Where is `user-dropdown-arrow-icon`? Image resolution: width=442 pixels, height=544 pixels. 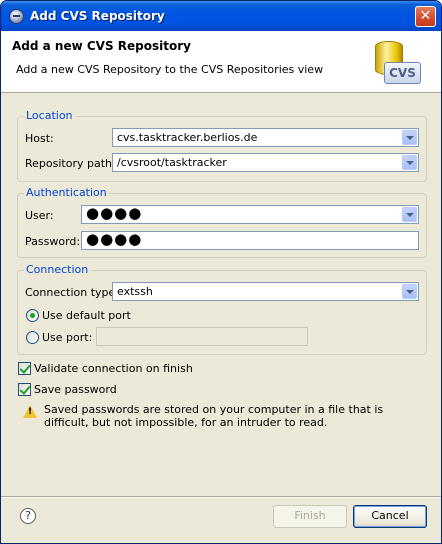
user-dropdown-arrow-icon is located at coordinates (409, 214).